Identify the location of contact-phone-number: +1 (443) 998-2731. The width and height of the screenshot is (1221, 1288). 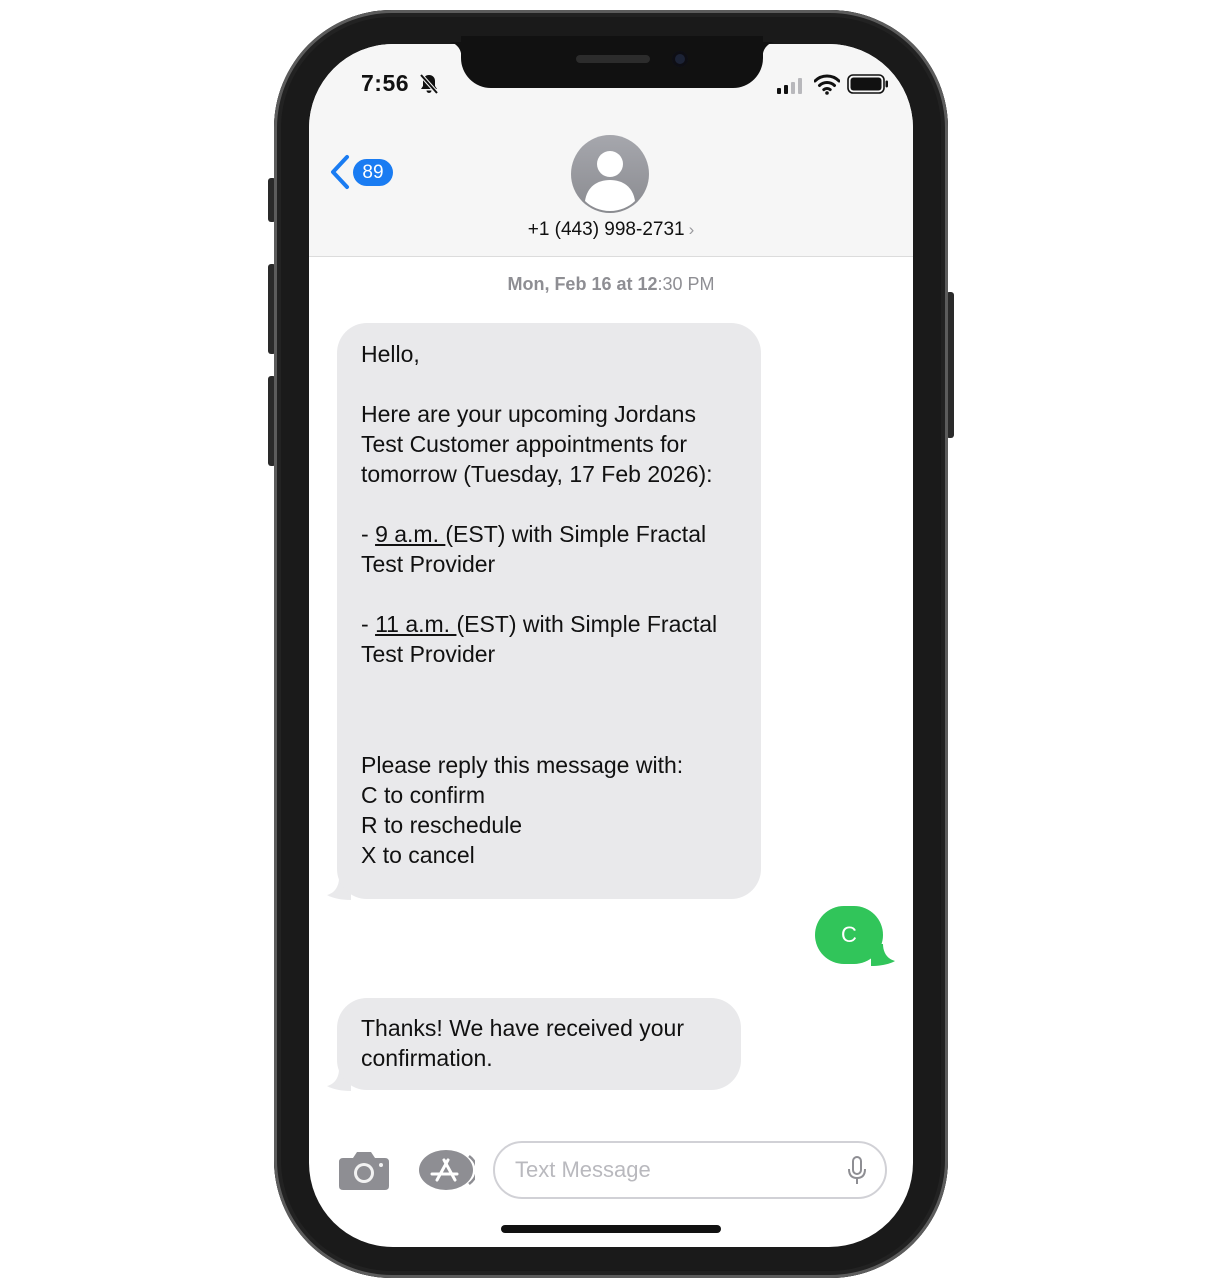
(606, 229).